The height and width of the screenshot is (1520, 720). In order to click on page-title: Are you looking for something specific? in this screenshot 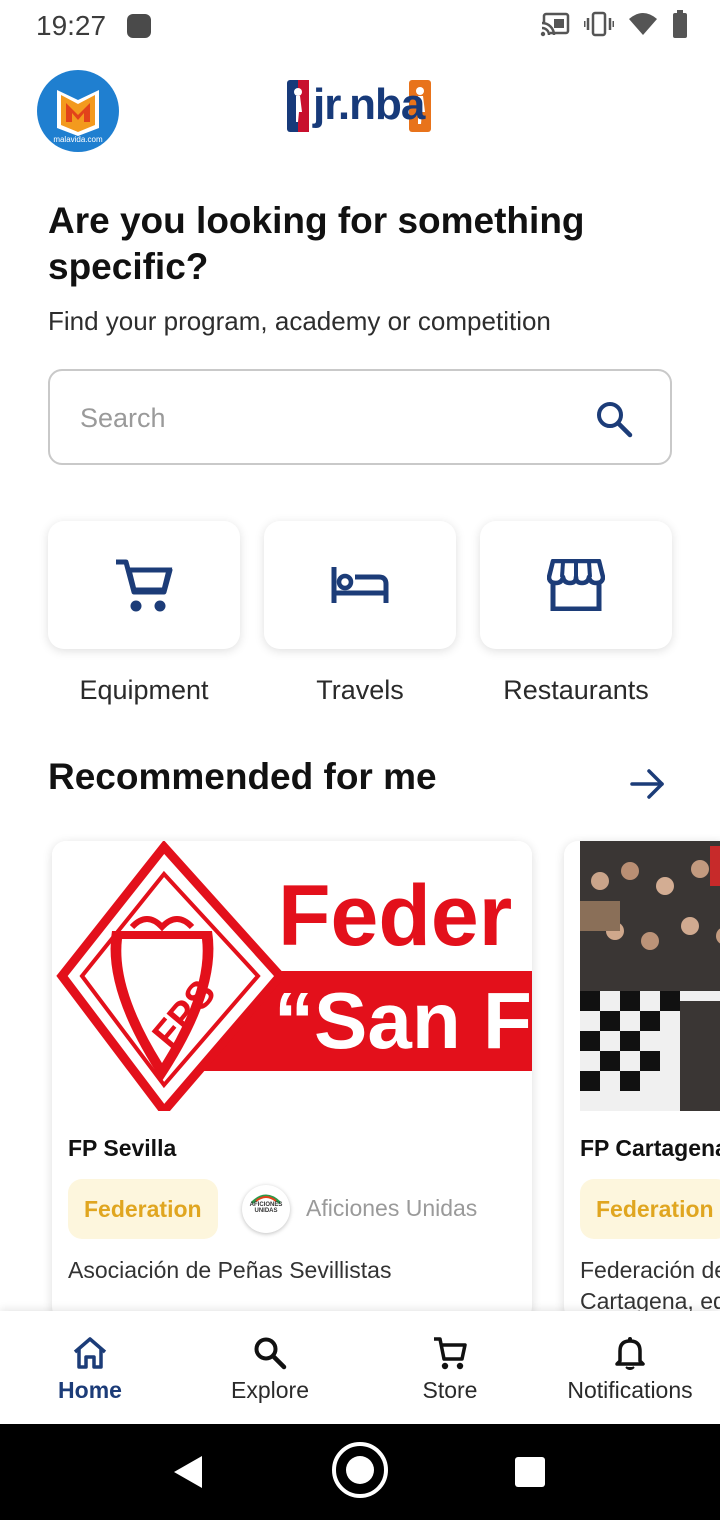, I will do `click(316, 243)`.